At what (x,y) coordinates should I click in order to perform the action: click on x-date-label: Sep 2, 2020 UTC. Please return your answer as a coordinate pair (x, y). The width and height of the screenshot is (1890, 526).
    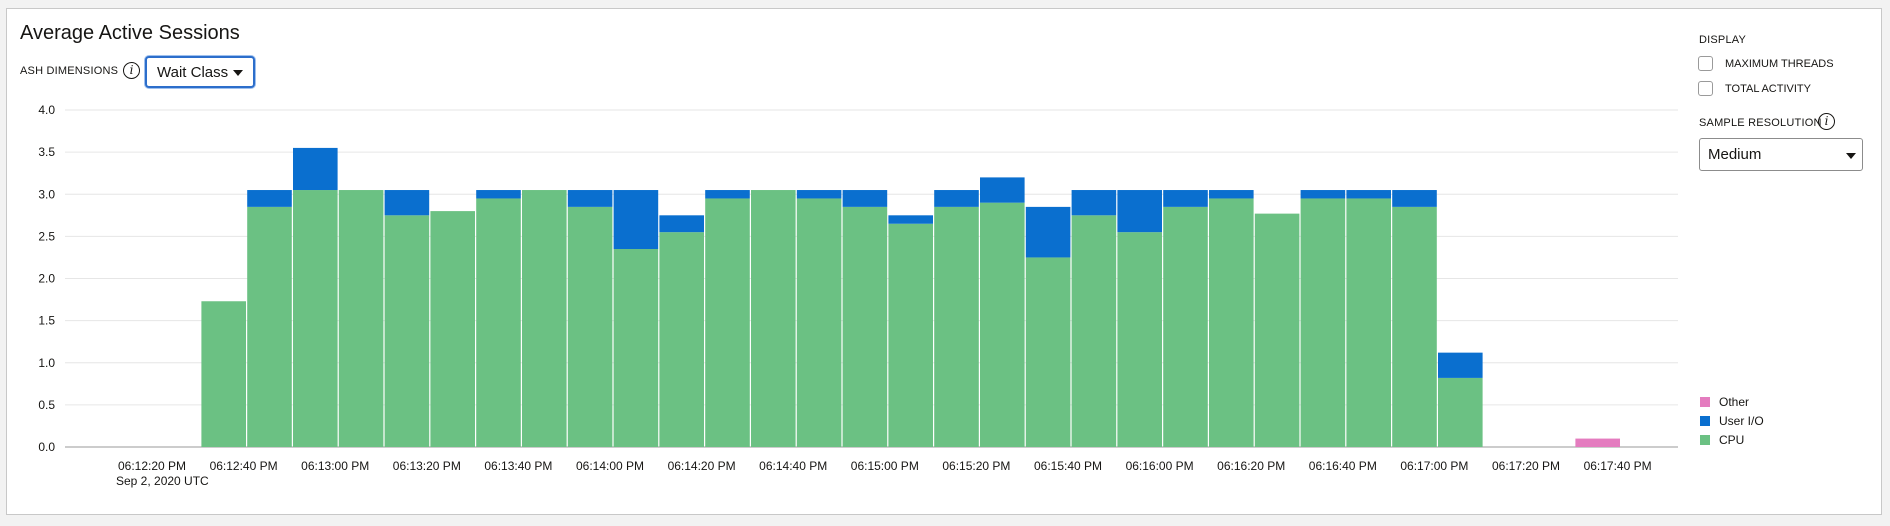
    Looking at the image, I should click on (162, 481).